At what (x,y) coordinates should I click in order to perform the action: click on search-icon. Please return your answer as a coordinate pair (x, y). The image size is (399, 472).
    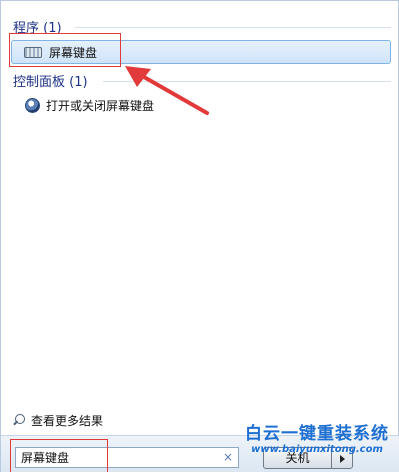
    Looking at the image, I should click on (18, 420).